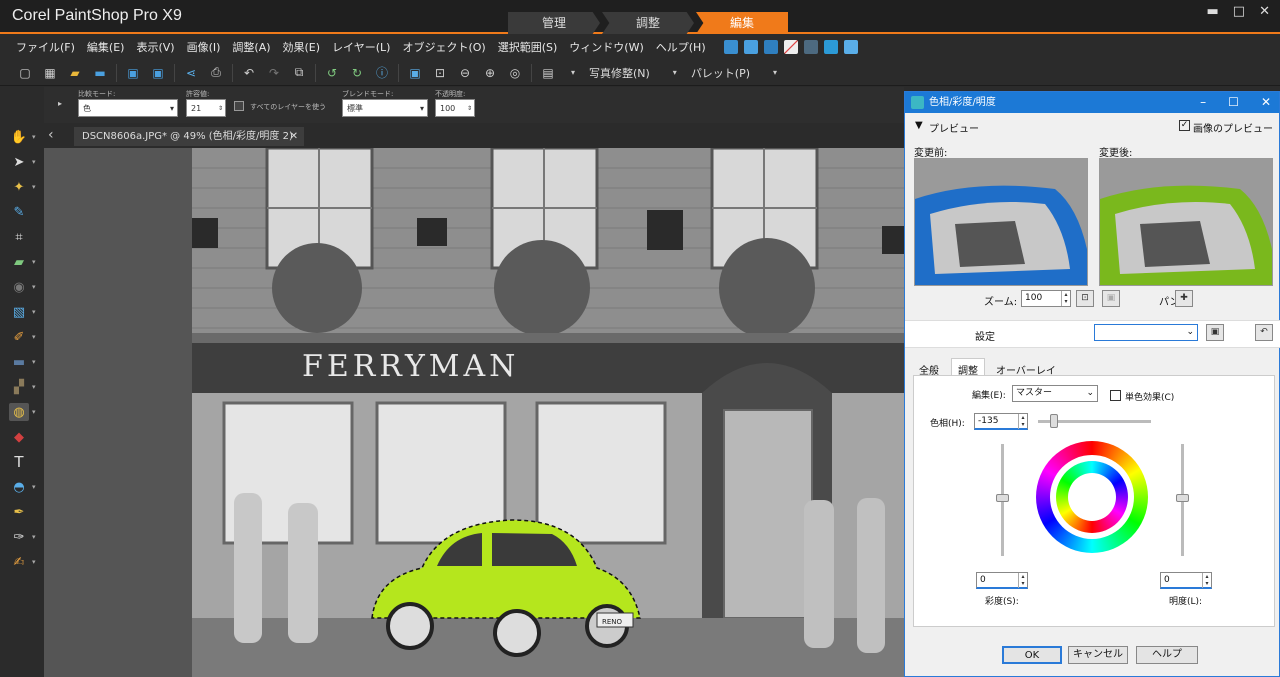 This screenshot has width=1280, height=677. Describe the element at coordinates (1184, 125) in the screenshot. I see `image-preview-checkbox: ✓` at that location.